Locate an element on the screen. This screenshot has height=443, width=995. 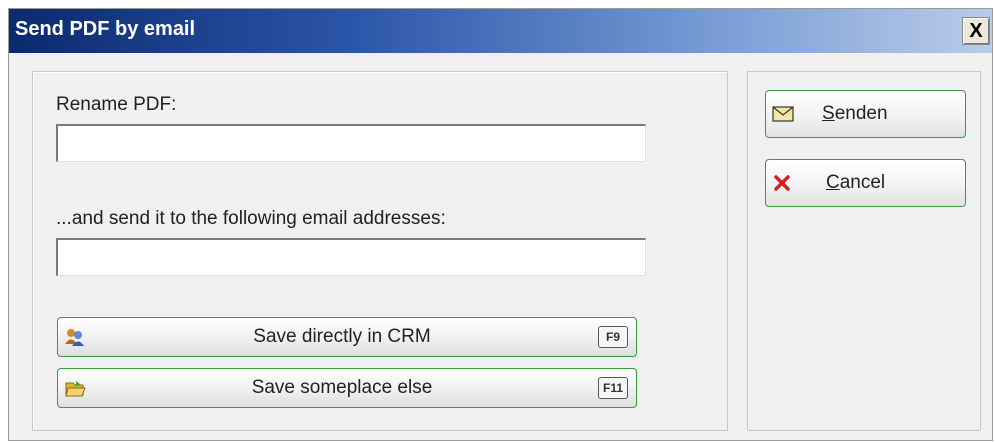
save-someplace-else-button: Save someplace else F11 is located at coordinates (347, 388).